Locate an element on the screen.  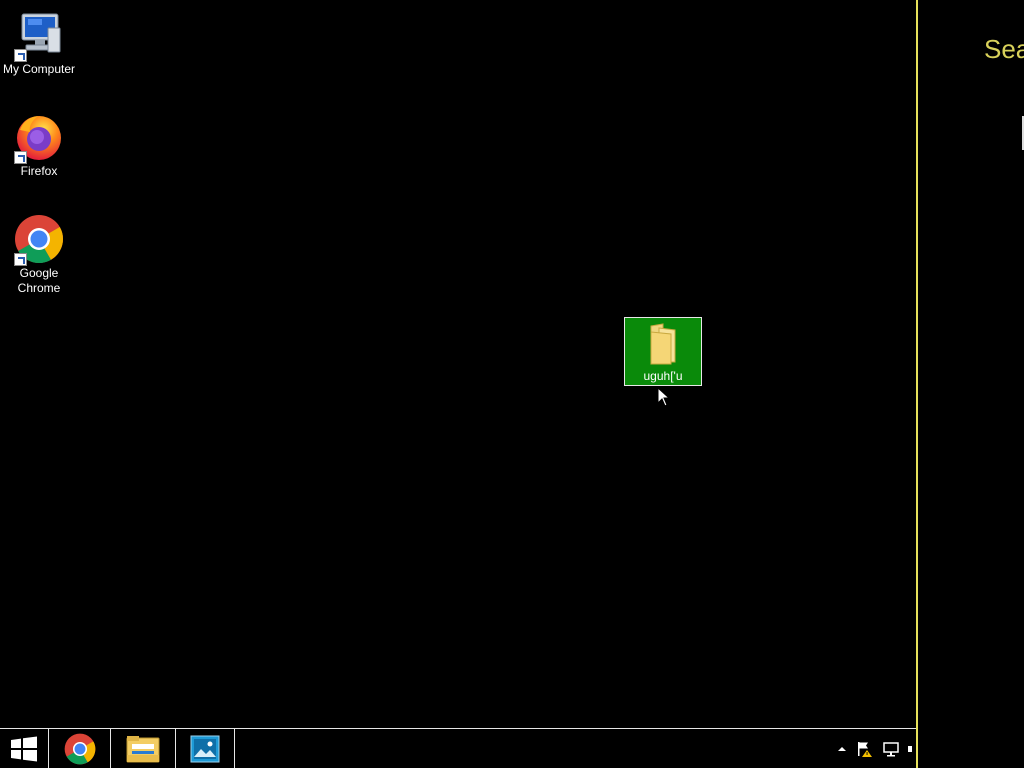
volume-icon is located at coordinates (911, 749).